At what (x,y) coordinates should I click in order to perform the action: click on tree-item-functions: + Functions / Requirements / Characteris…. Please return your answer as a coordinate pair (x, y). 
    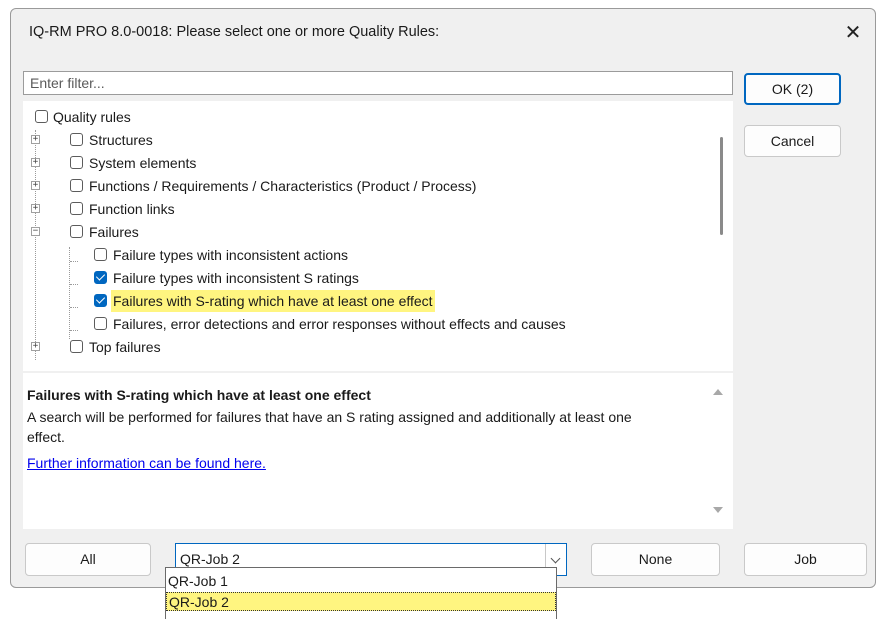
    Looking at the image, I should click on (373, 186).